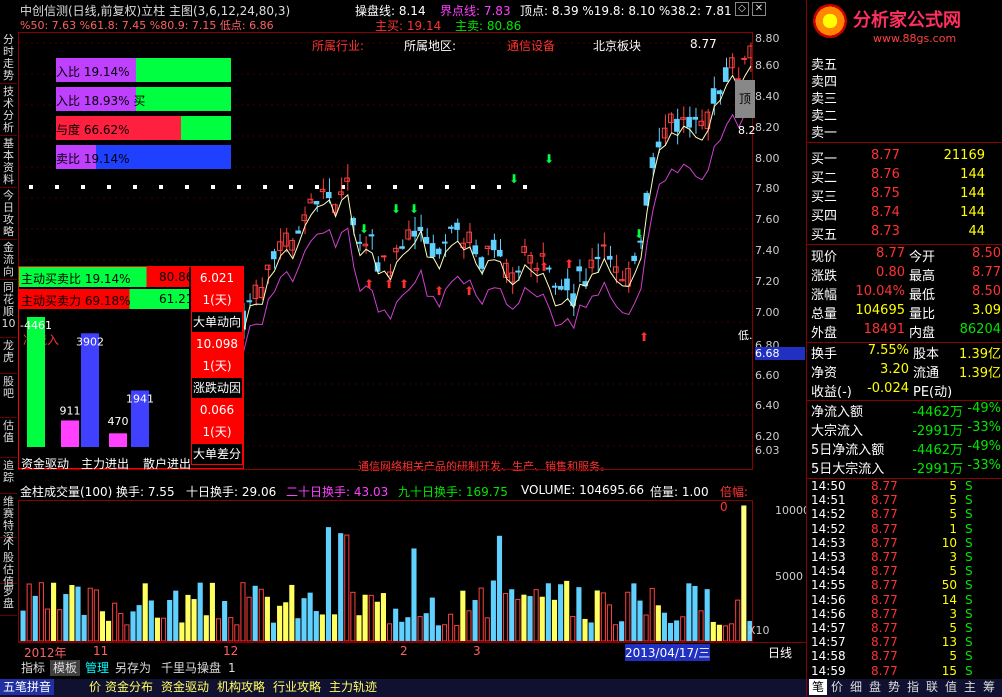 Image resolution: width=1002 pixels, height=697 pixels. Describe the element at coordinates (33, 668) in the screenshot. I see `indicator-tab-0: 指标` at that location.